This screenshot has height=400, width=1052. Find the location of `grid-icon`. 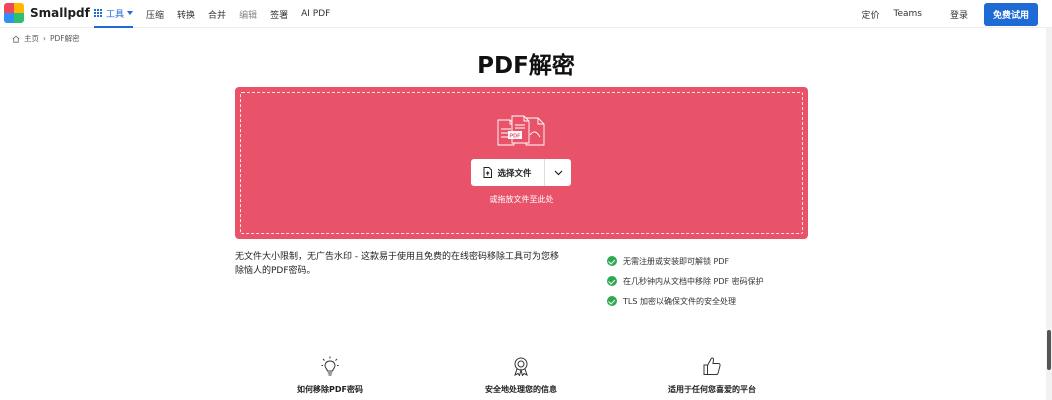

grid-icon is located at coordinates (98, 13).